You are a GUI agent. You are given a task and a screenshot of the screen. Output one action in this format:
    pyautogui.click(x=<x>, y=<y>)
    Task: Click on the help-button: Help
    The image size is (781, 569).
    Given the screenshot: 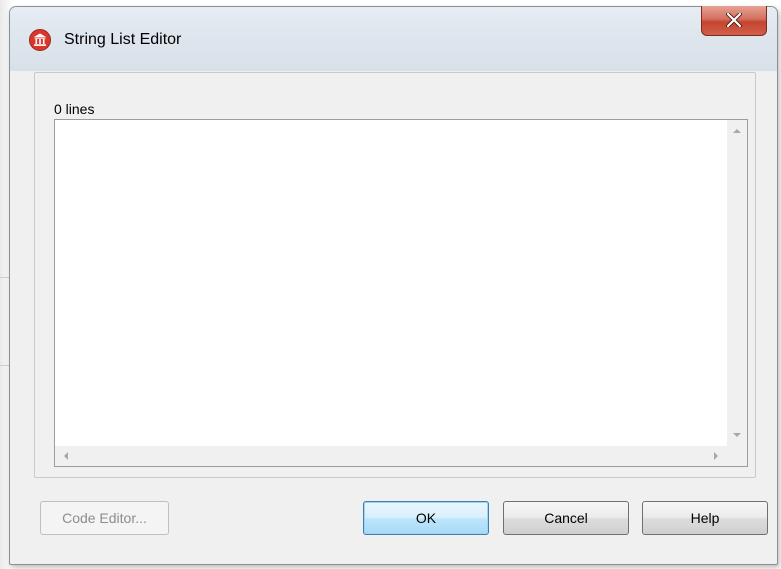 What is the action you would take?
    pyautogui.click(x=705, y=518)
    